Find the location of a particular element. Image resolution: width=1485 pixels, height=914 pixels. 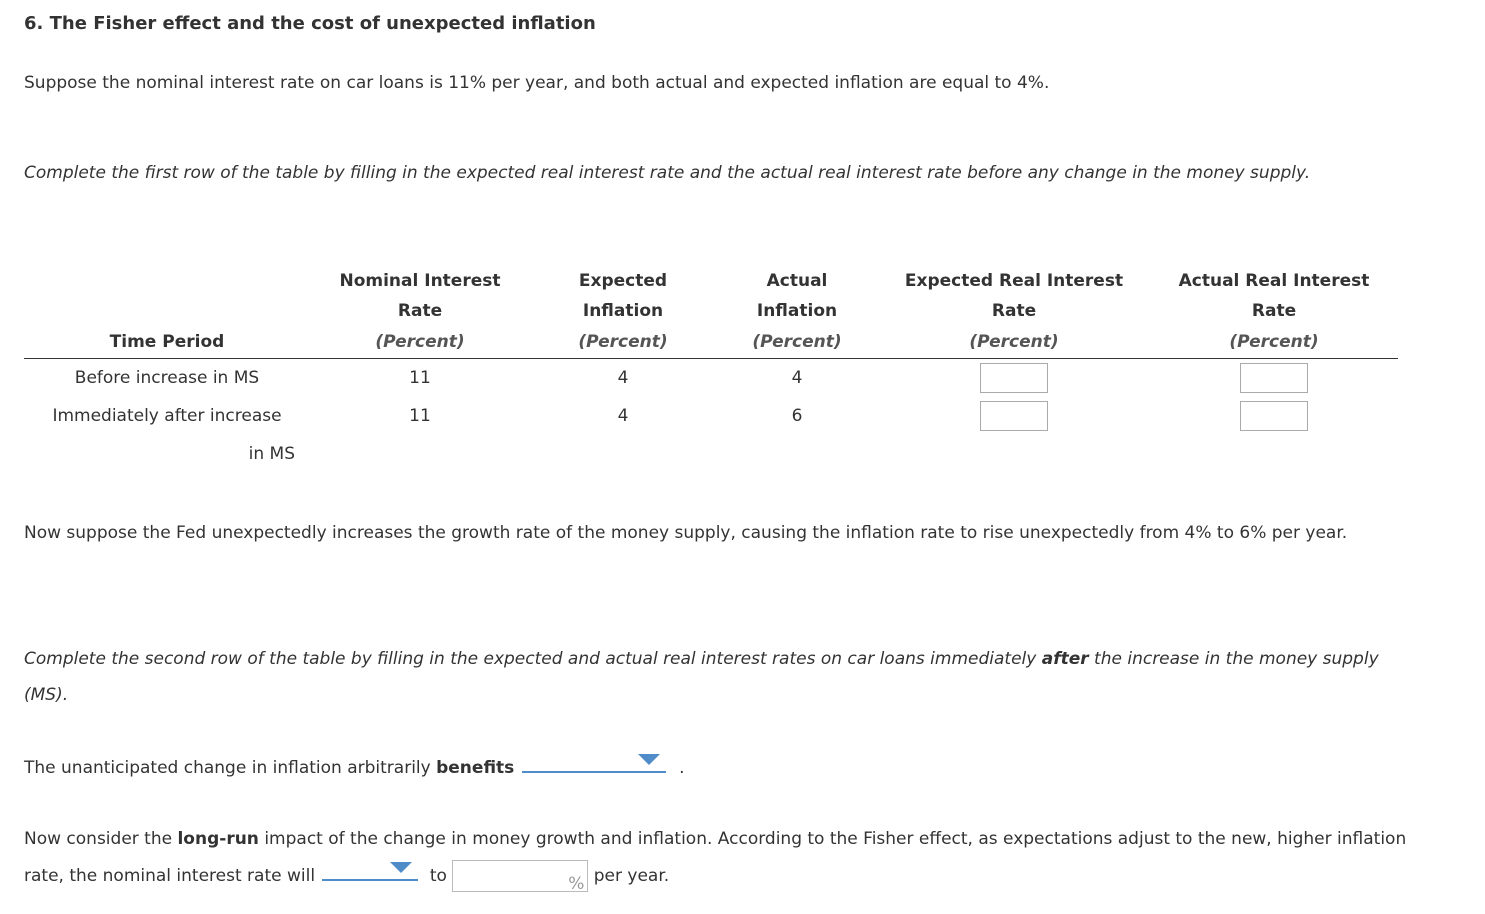

header-actual-real-line1: Actual Real Interest is located at coordinates (1274, 281).